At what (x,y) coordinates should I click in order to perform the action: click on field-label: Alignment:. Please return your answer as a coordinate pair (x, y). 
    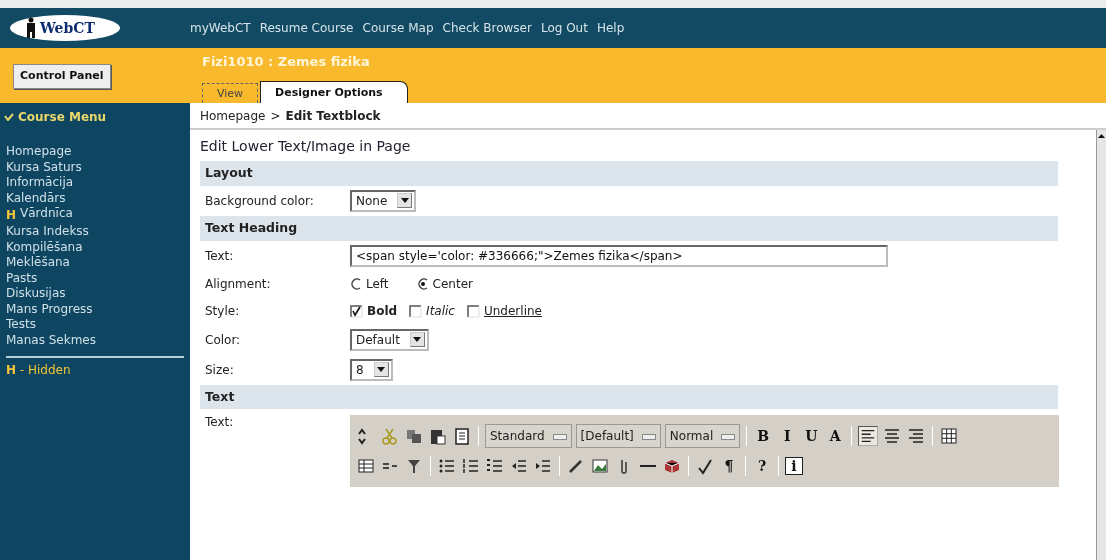
    Looking at the image, I should click on (238, 284).